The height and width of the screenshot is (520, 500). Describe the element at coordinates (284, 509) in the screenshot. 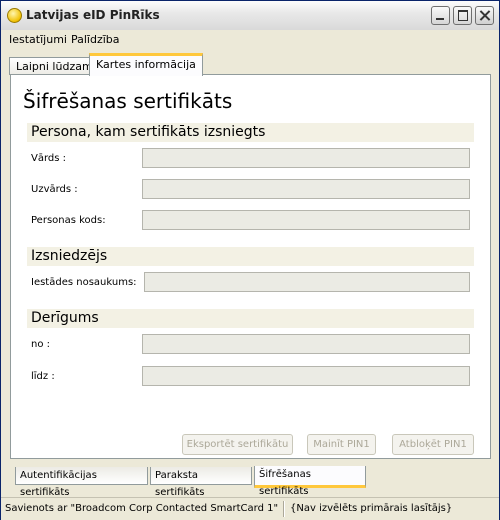

I see `status-divider` at that location.